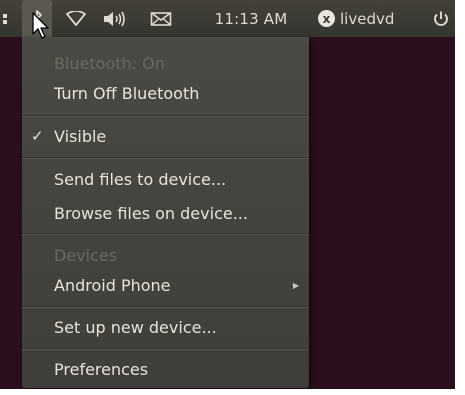 The width and height of the screenshot is (465, 395). I want to click on image-border-bottom, so click(232, 392).